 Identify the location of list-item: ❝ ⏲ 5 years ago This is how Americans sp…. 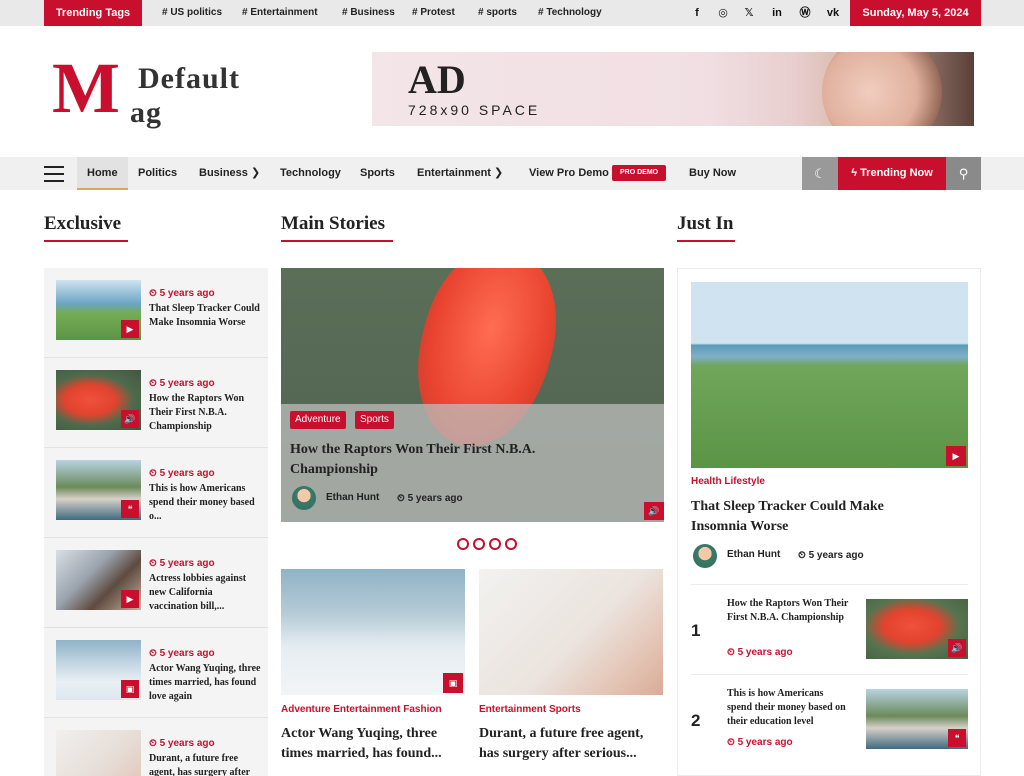
(156, 493).